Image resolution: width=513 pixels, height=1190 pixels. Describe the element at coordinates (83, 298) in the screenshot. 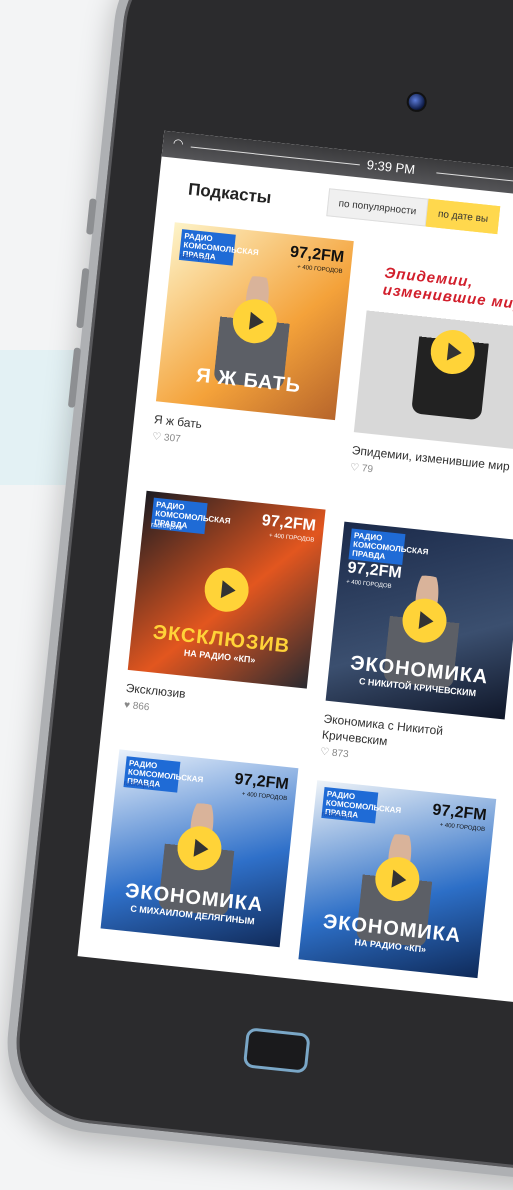

I see `volume-up-button` at that location.